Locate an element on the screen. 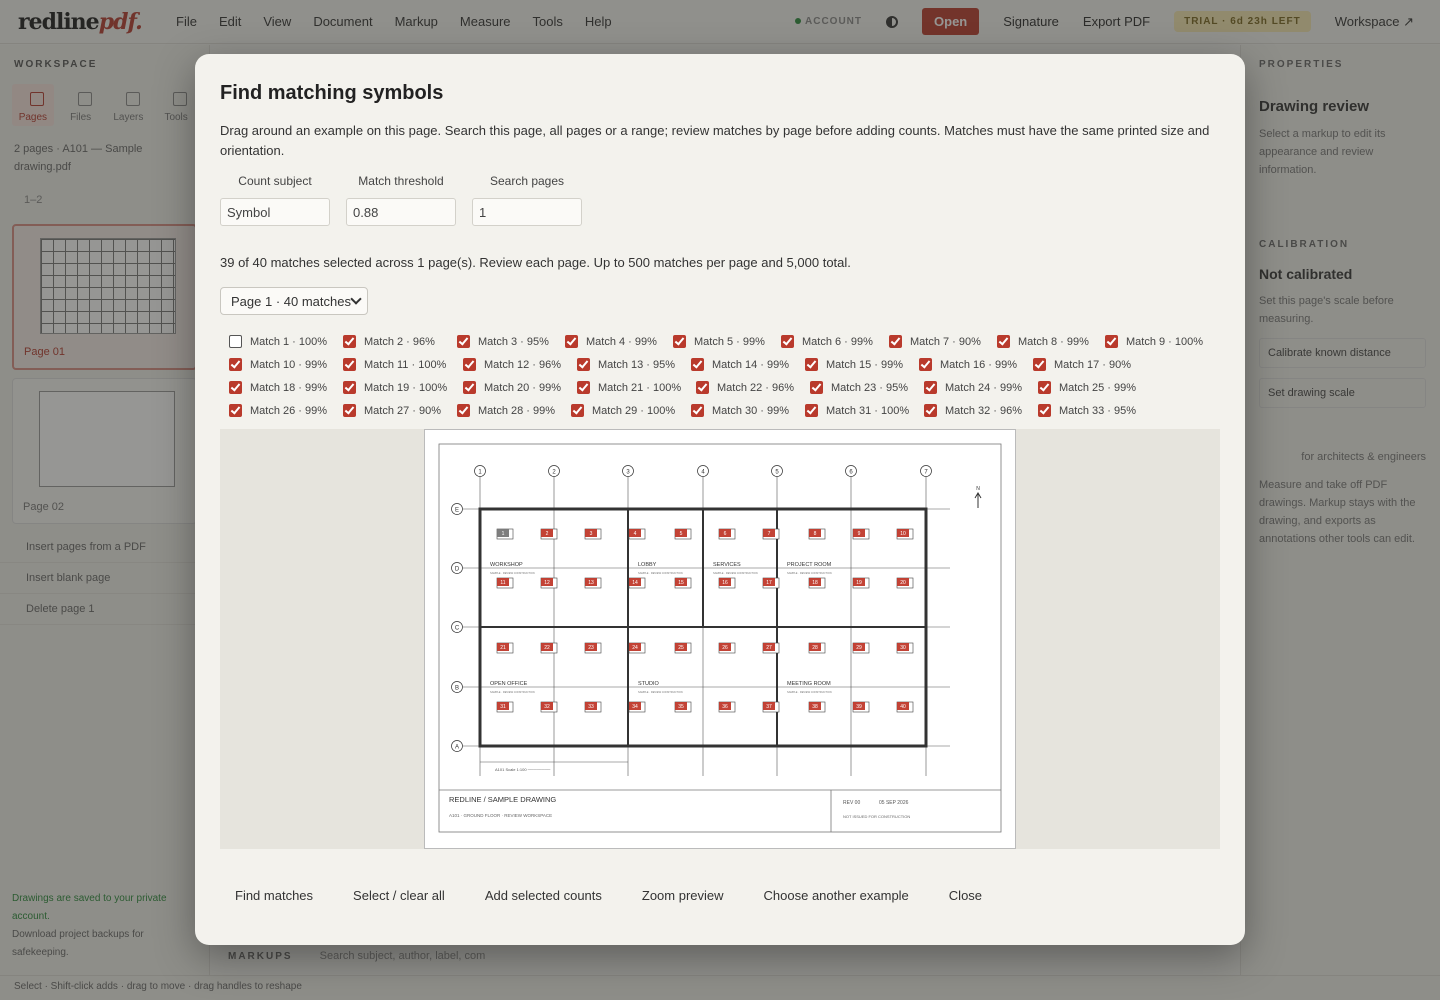 The width and height of the screenshot is (1440, 1000). match-checkbox-item: Match 24 · 99% is located at coordinates (973, 387).